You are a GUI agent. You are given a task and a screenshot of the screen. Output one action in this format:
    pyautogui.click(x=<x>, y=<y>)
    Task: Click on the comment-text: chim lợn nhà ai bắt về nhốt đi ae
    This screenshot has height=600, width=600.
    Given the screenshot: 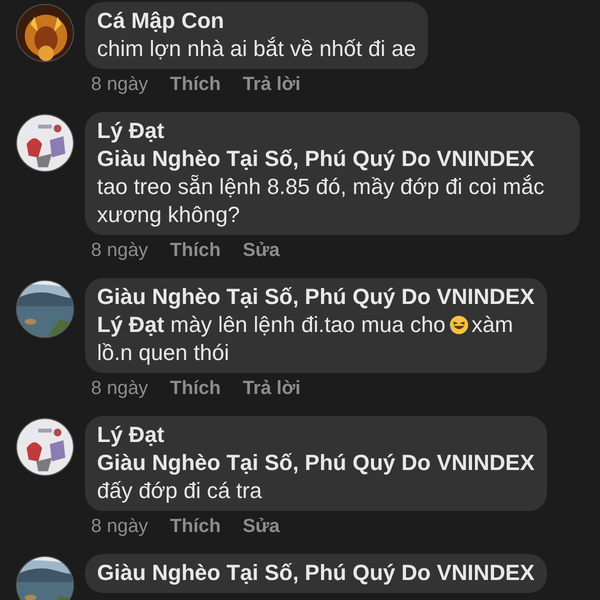 What is the action you would take?
    pyautogui.click(x=256, y=48)
    